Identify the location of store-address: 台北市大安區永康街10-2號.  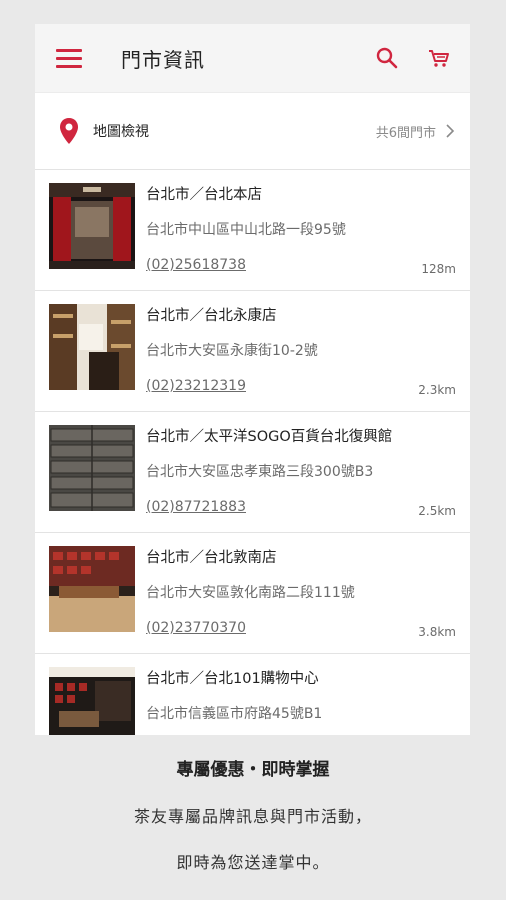
(232, 351).